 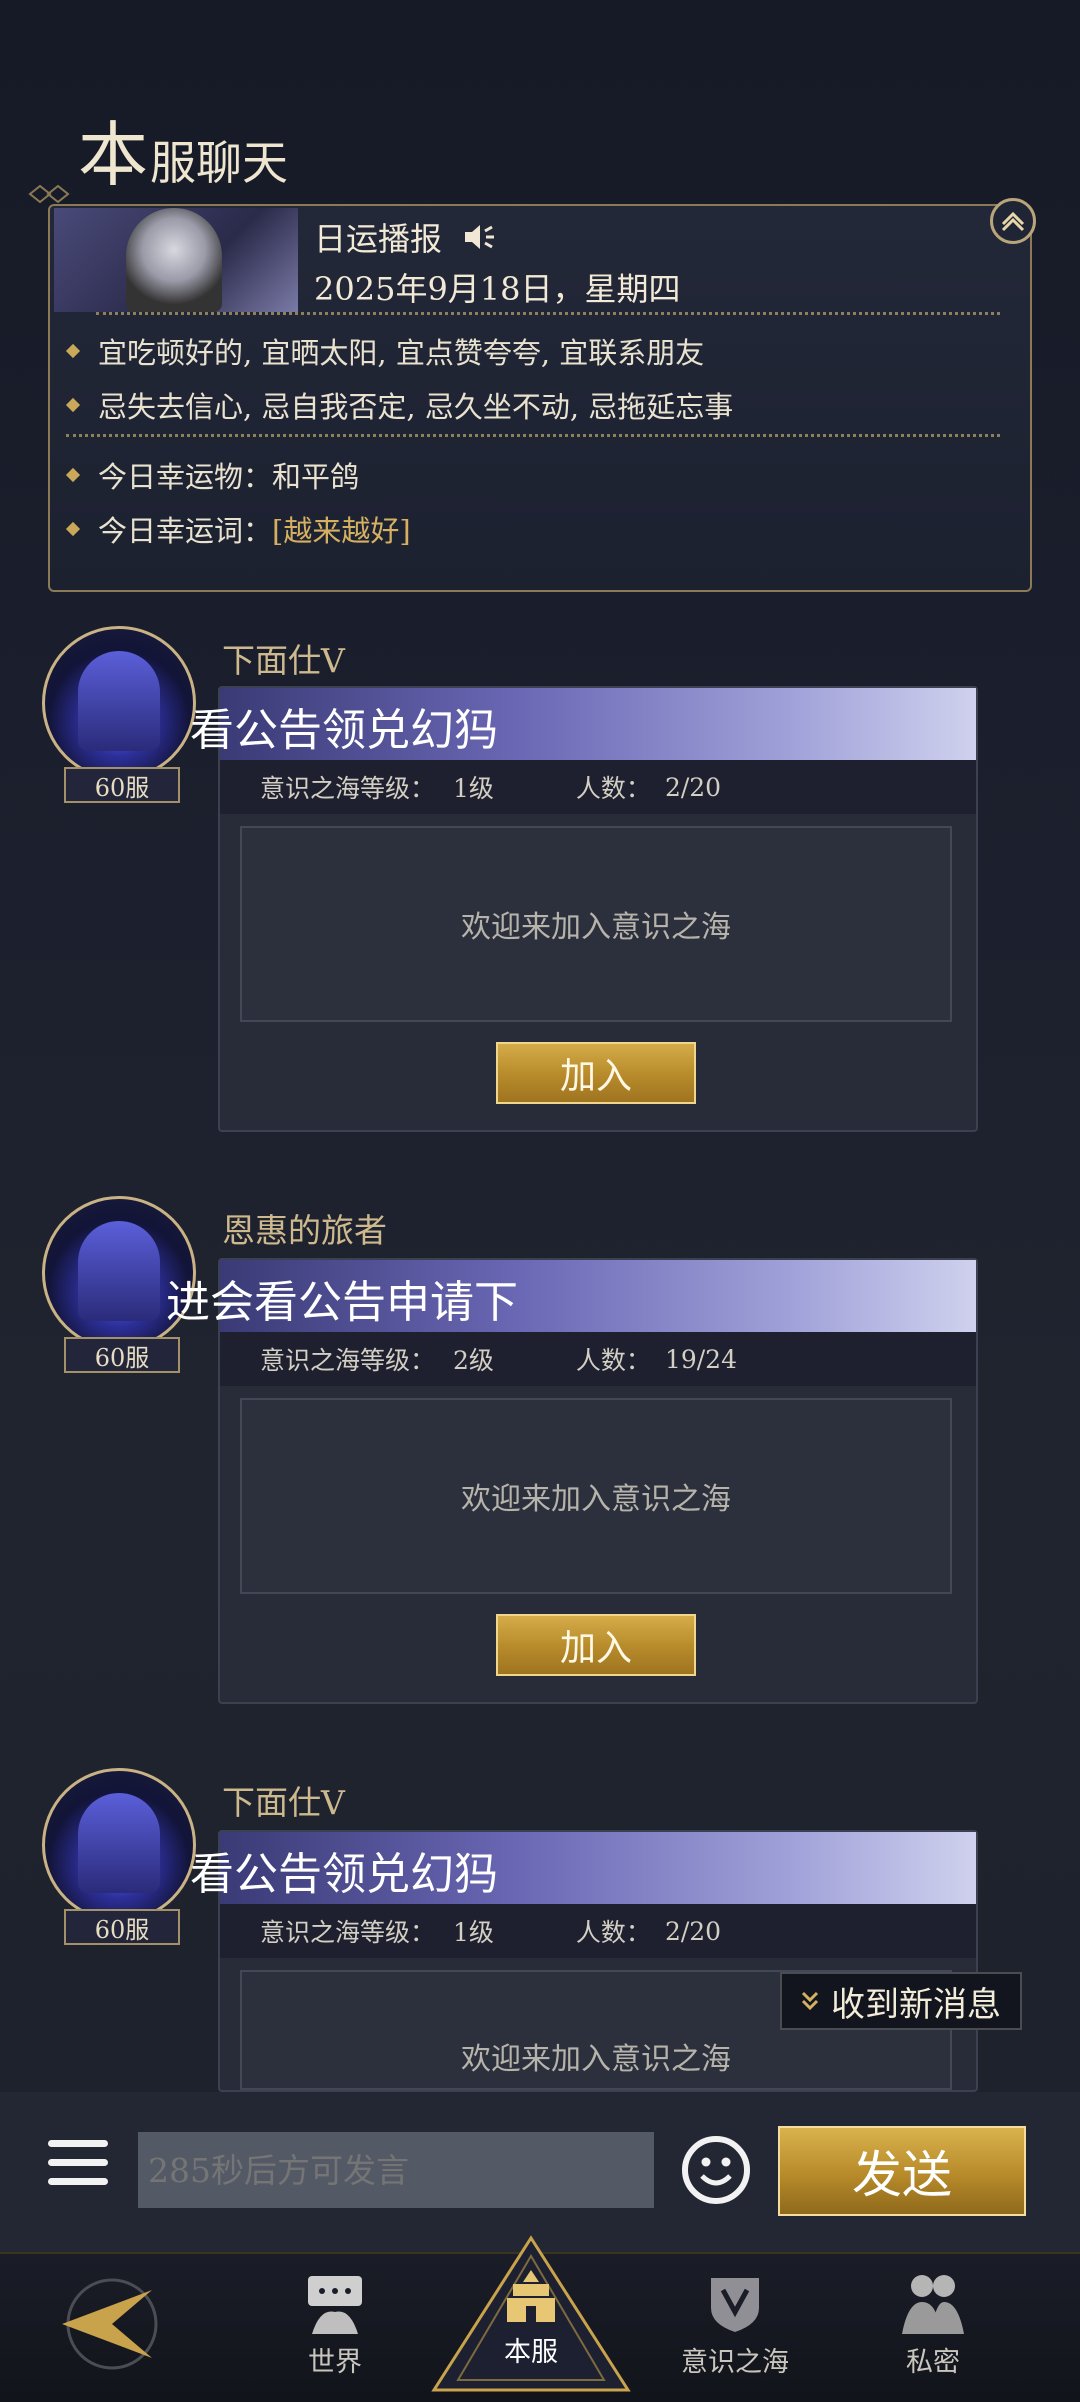 I want to click on nav-sea: 意识之海, so click(x=735, y=2325).